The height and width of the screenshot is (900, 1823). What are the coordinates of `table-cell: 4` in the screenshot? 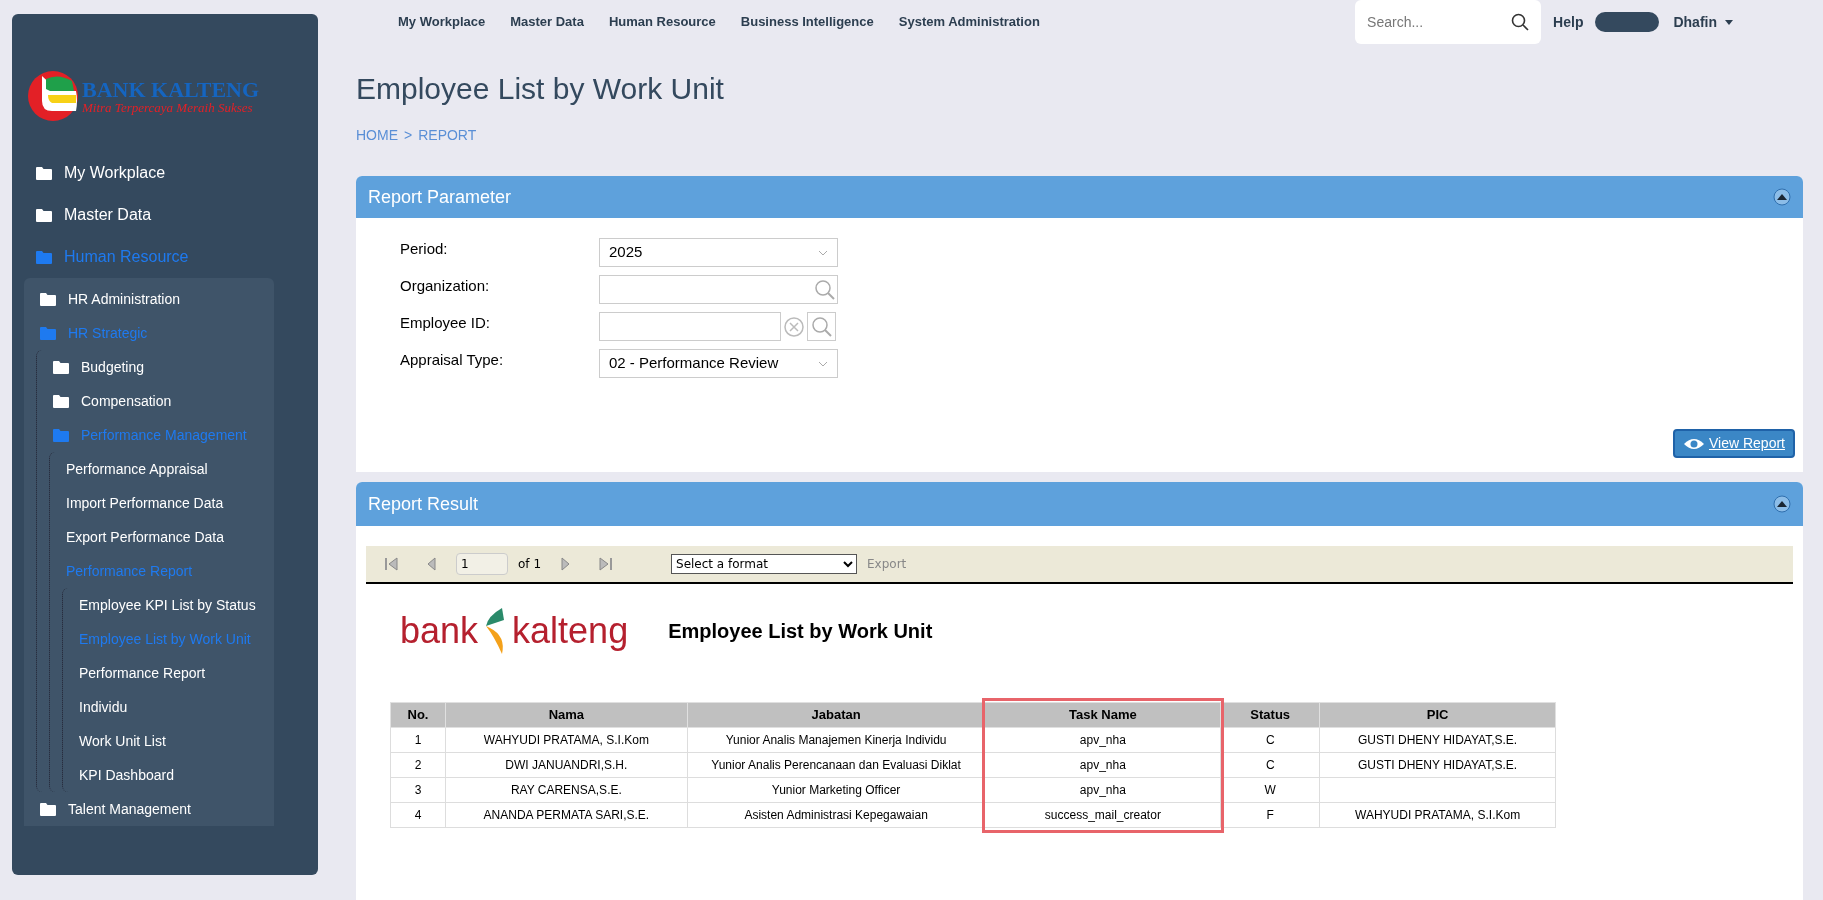 It's located at (418, 815).